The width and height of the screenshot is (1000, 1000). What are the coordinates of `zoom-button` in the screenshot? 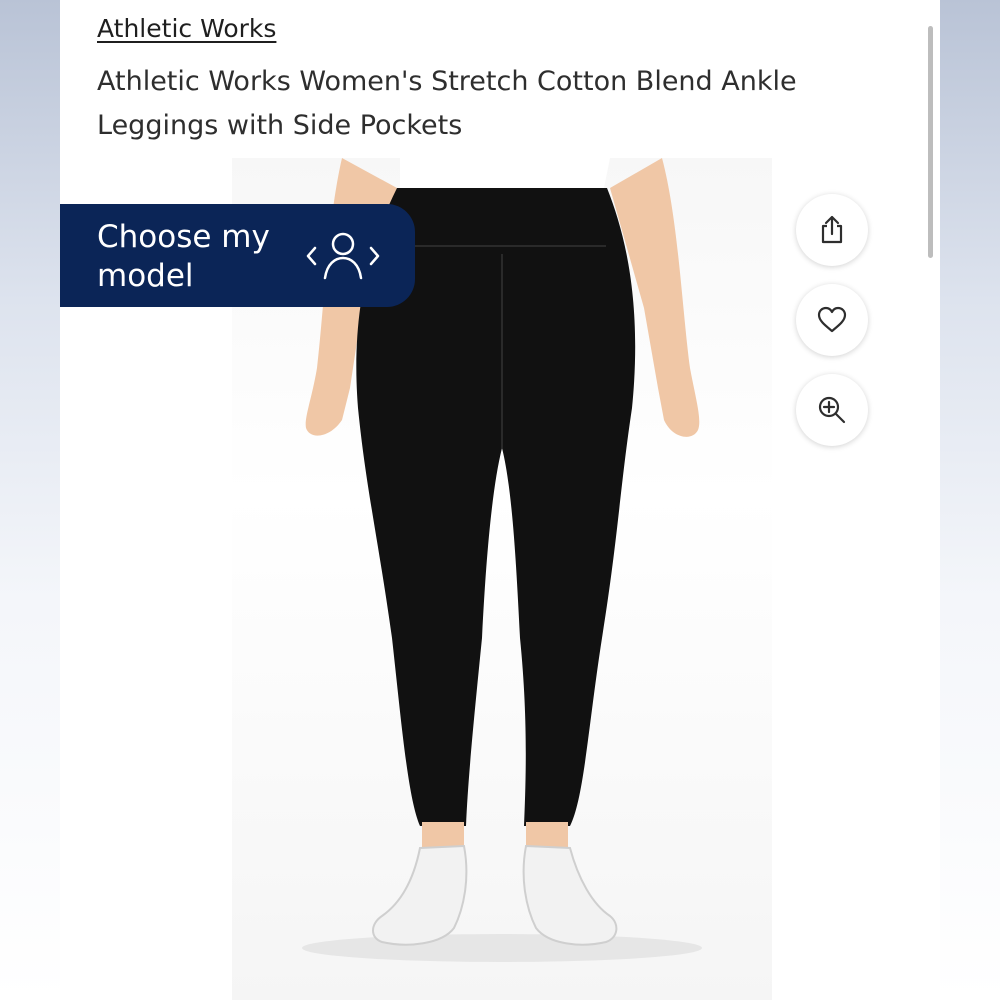 It's located at (832, 410).